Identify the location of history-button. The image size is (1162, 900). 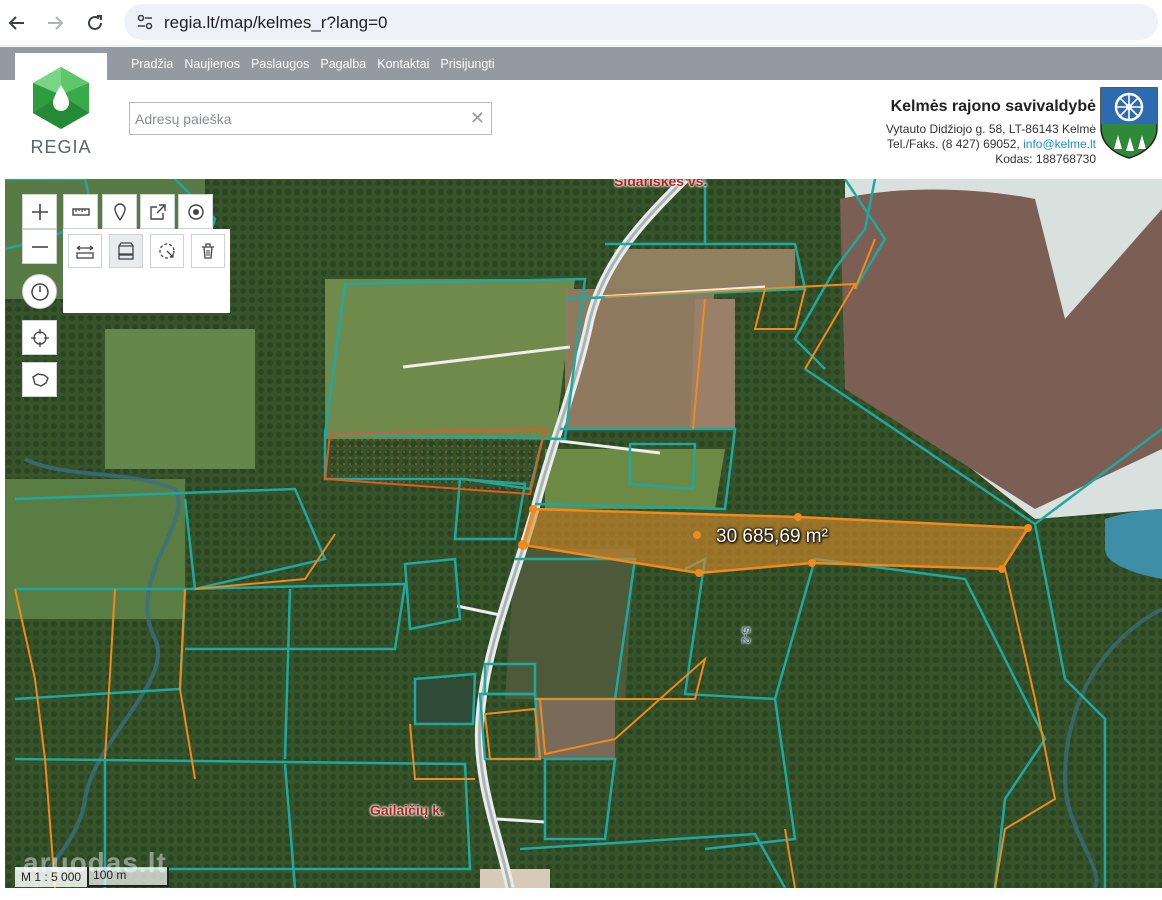
(39, 291).